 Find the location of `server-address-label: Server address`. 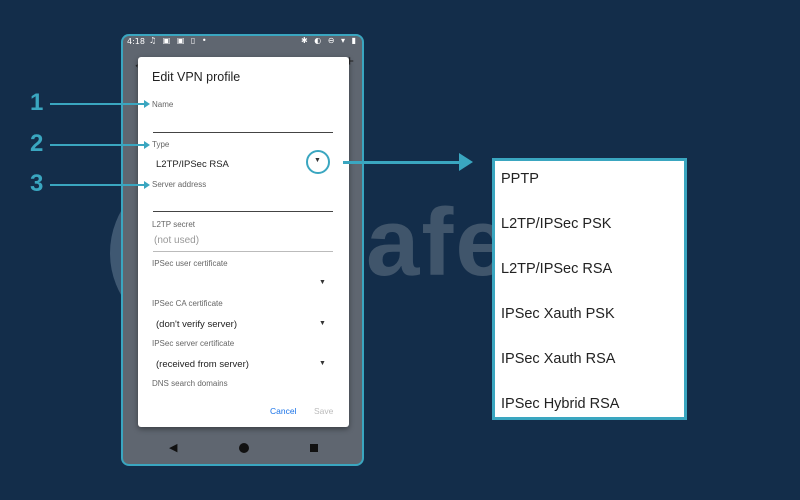

server-address-label: Server address is located at coordinates (179, 184).